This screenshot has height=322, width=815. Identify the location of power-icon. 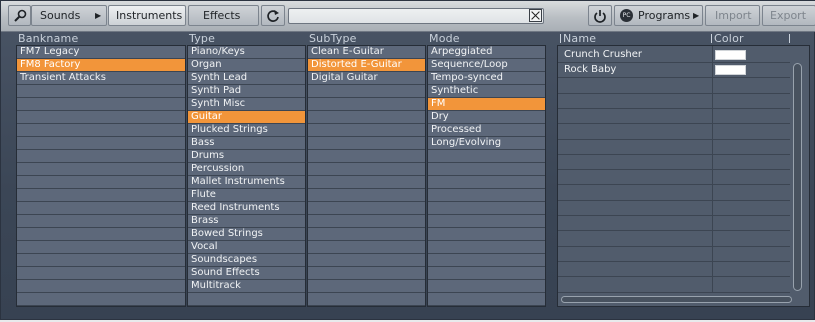
(600, 16).